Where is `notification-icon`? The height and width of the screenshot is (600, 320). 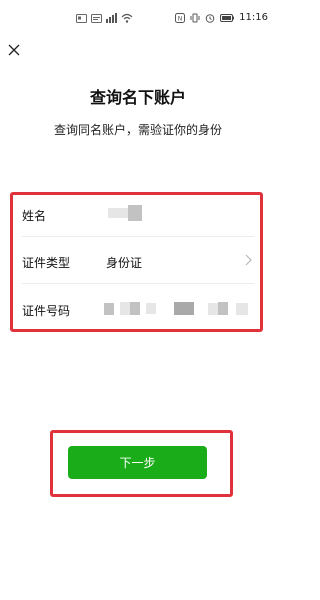
notification-icon is located at coordinates (96, 18).